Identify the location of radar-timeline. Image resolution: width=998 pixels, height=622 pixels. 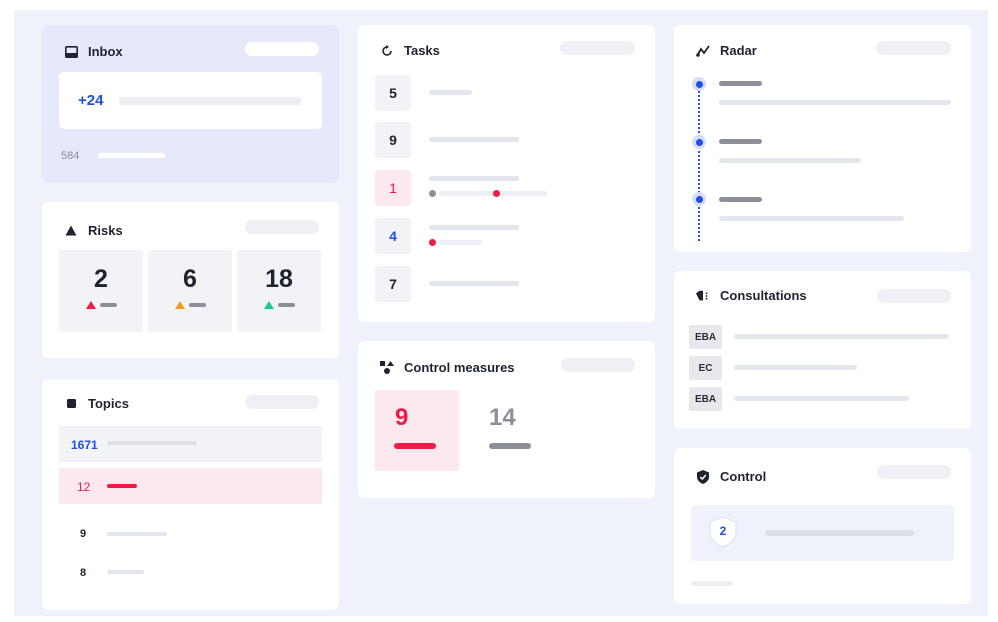
(699, 164).